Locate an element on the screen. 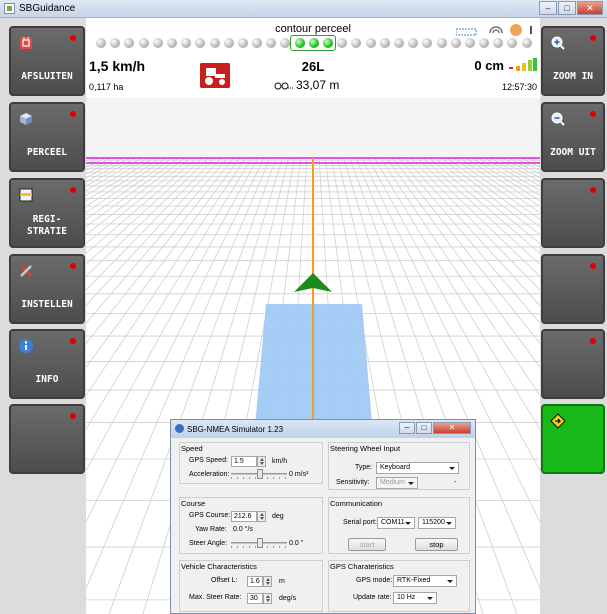 Image resolution: width=607 pixels, height=614 pixels. sensitivity-dash: - is located at coordinates (455, 482).